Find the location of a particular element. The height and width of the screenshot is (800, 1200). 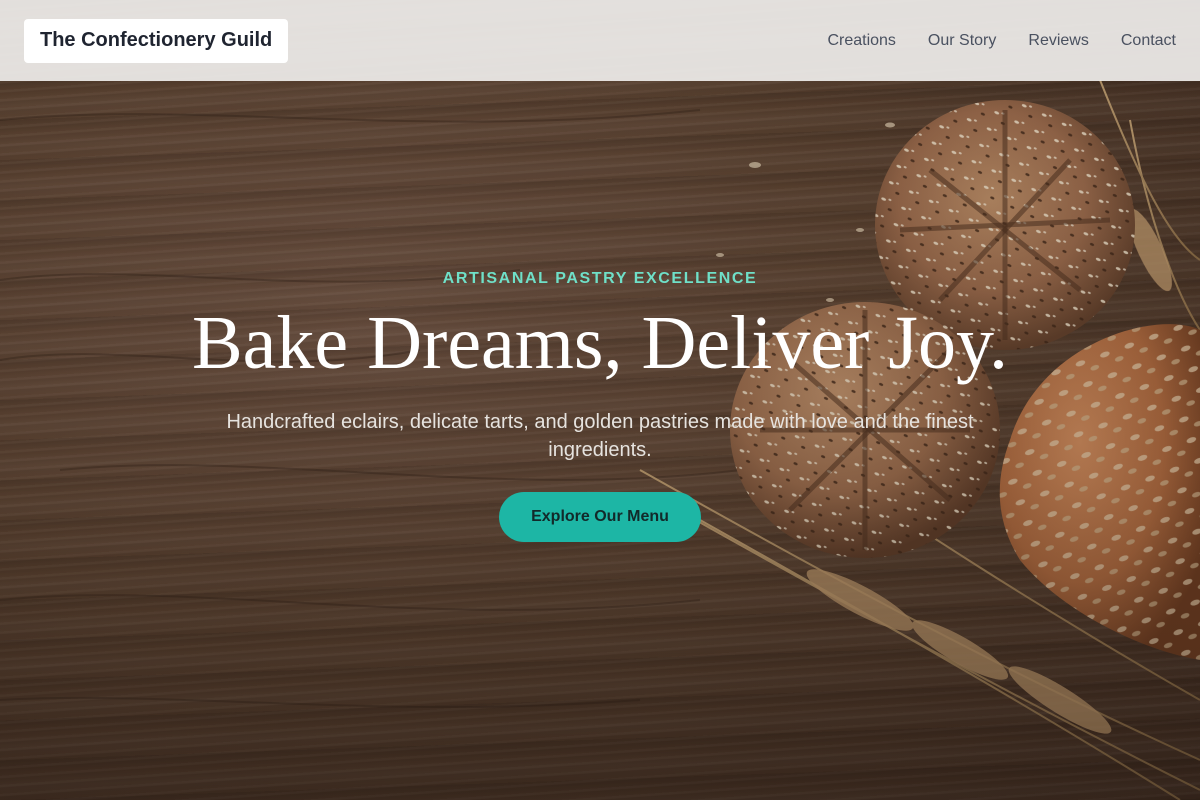

nav-link-our-story: Our Story is located at coordinates (962, 41).